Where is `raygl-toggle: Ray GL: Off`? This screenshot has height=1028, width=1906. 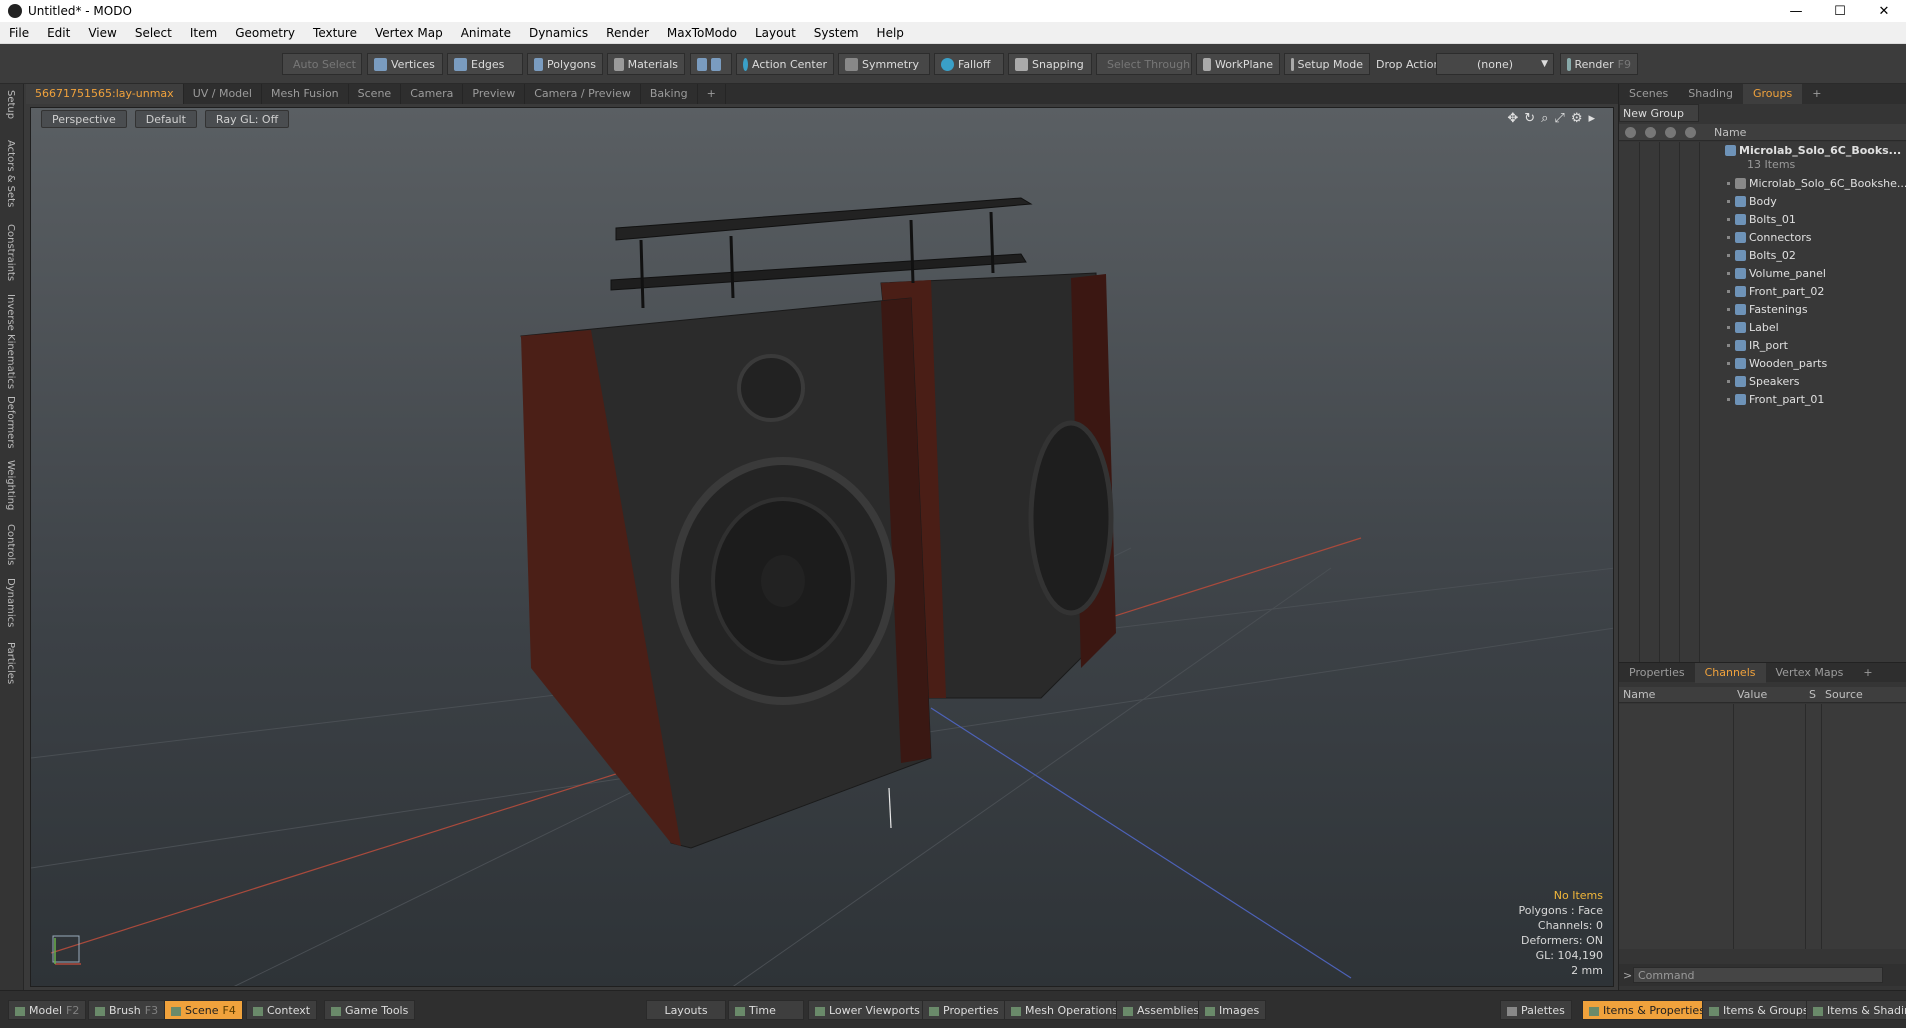
raygl-toggle: Ray GL: Off is located at coordinates (247, 119).